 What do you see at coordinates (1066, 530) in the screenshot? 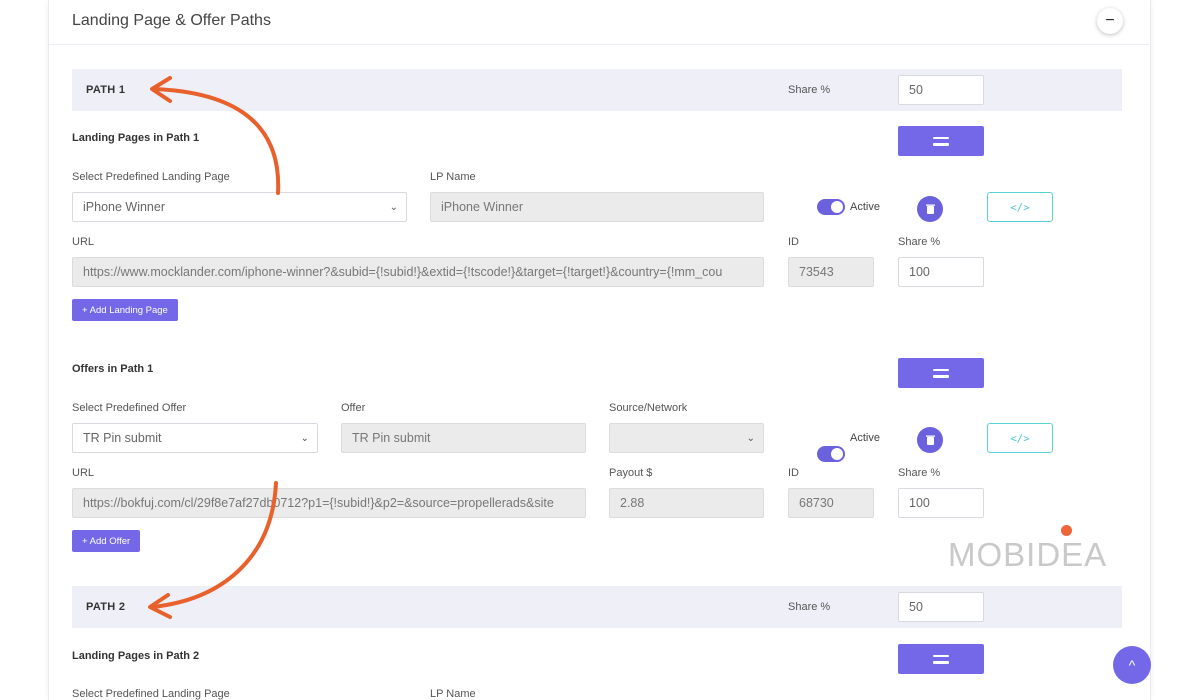
I see `watermark-dot` at bounding box center [1066, 530].